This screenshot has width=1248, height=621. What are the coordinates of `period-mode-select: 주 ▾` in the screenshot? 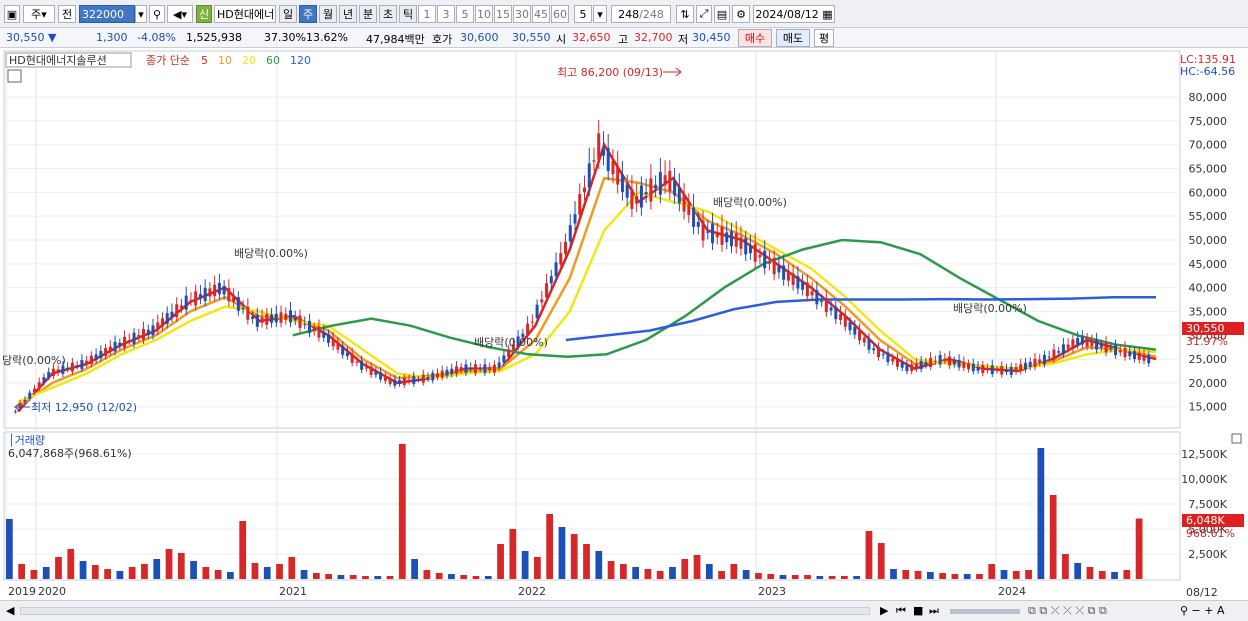 It's located at (39, 14).